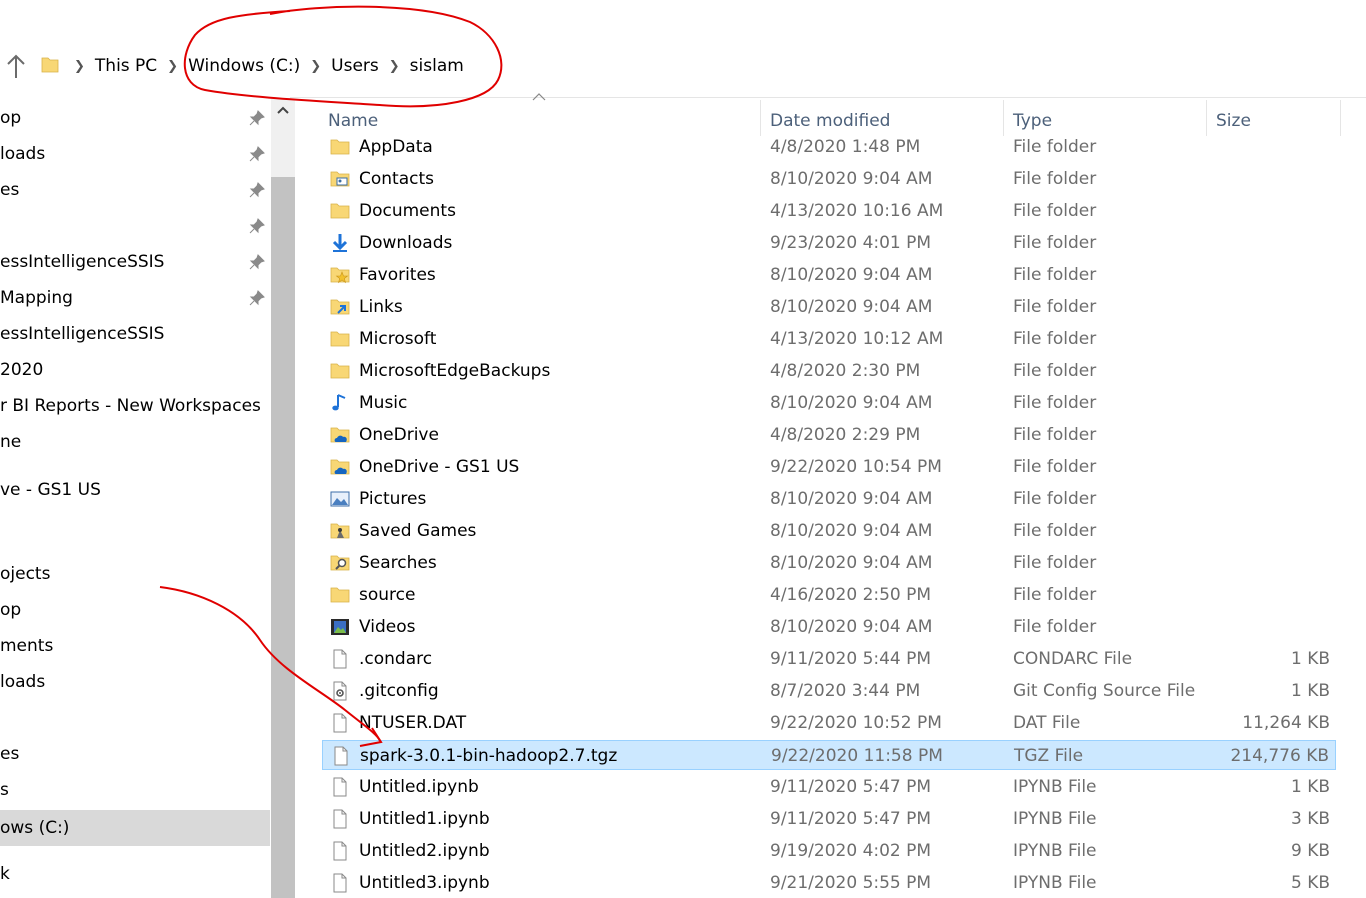 This screenshot has height=898, width=1366. I want to click on sort-ascending-icon, so click(539, 97).